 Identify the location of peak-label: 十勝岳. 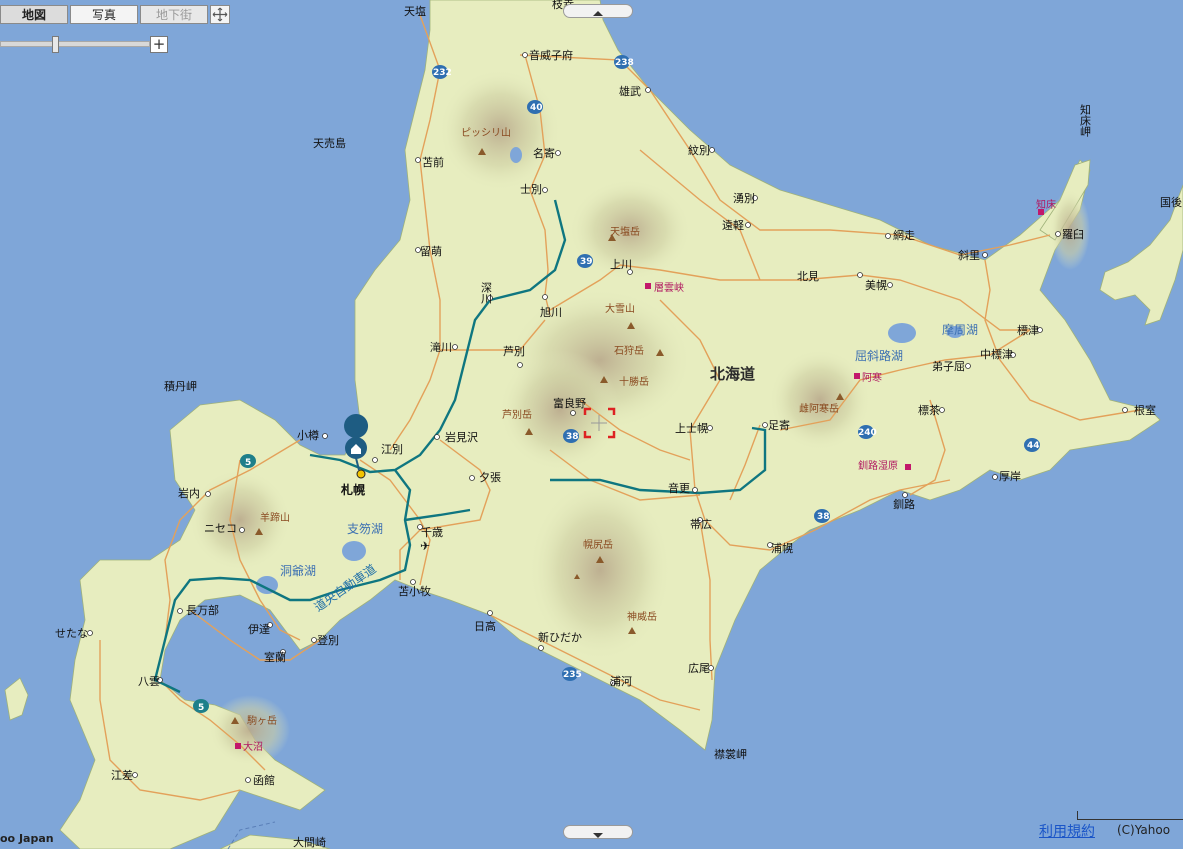
(634, 381).